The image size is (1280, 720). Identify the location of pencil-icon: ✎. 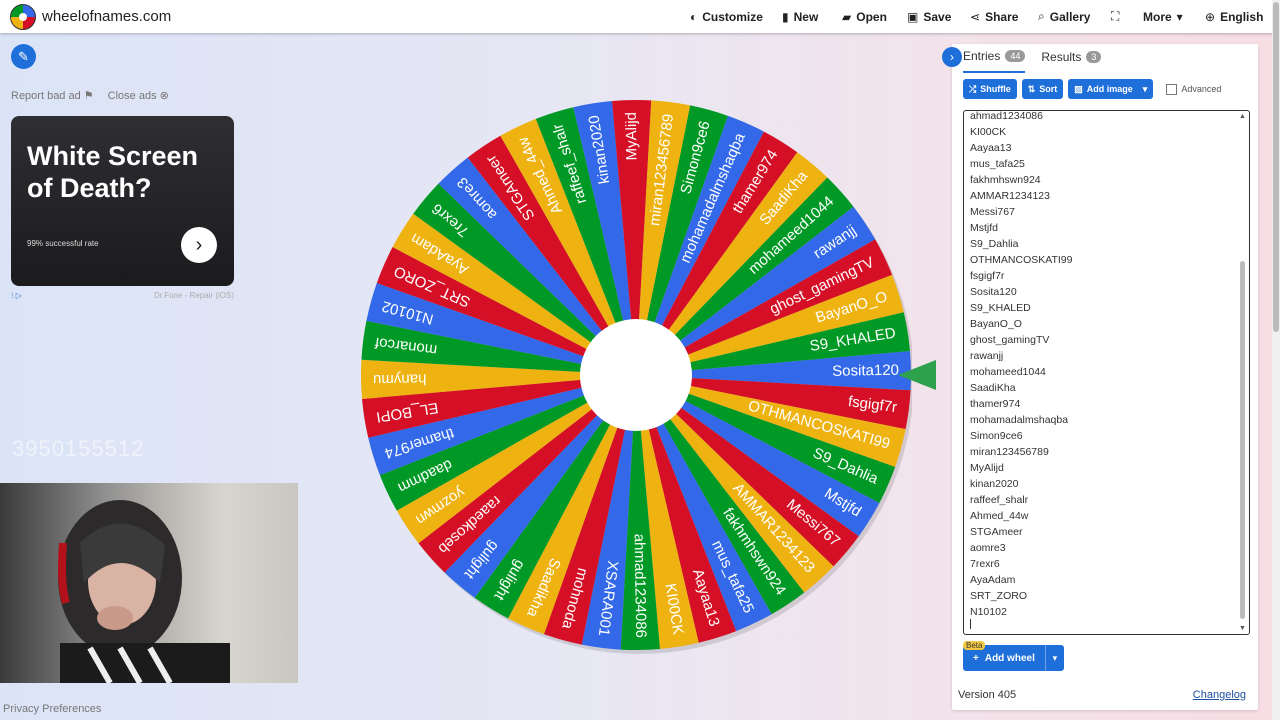
(23, 56).